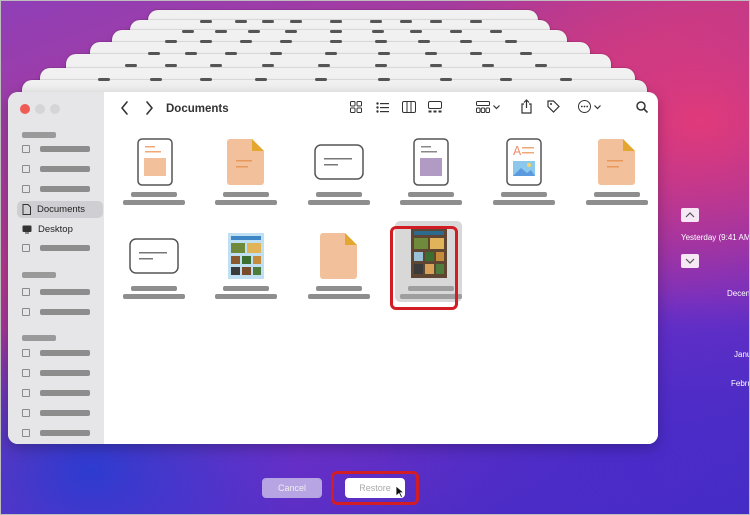 The width and height of the screenshot is (750, 515). What do you see at coordinates (524, 162) in the screenshot?
I see `image-document-icon: A` at bounding box center [524, 162].